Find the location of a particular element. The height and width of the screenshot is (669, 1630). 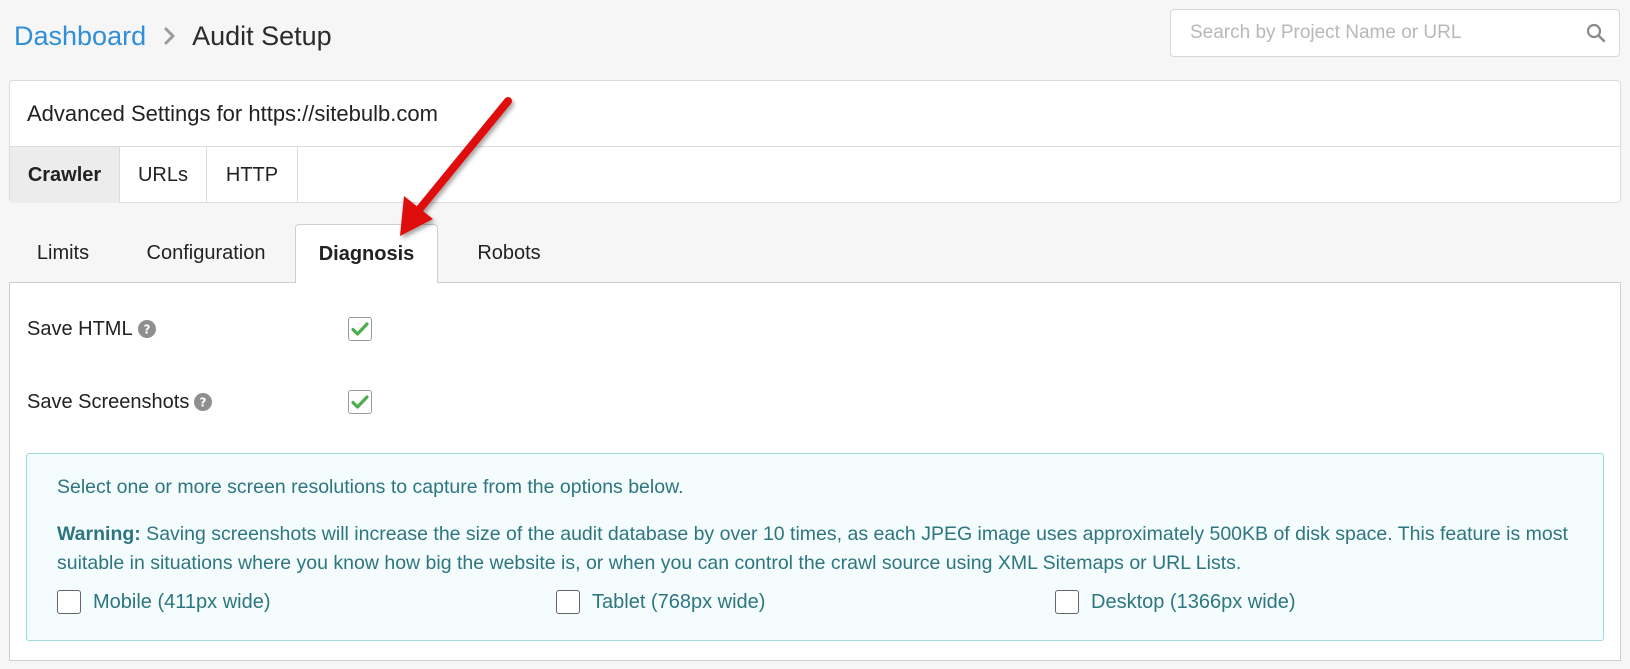

save-screenshots-checkbox is located at coordinates (360, 402).